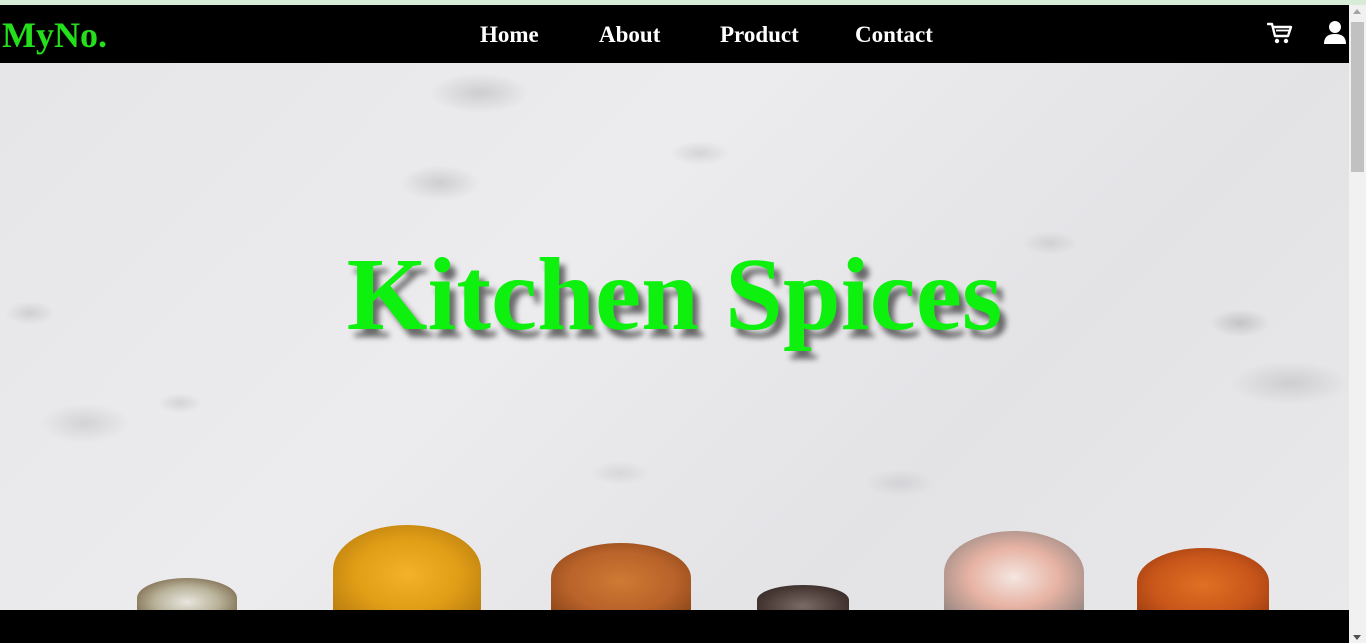 The width and height of the screenshot is (1366, 643). What do you see at coordinates (759, 35) in the screenshot?
I see `nav-link-product: Product` at bounding box center [759, 35].